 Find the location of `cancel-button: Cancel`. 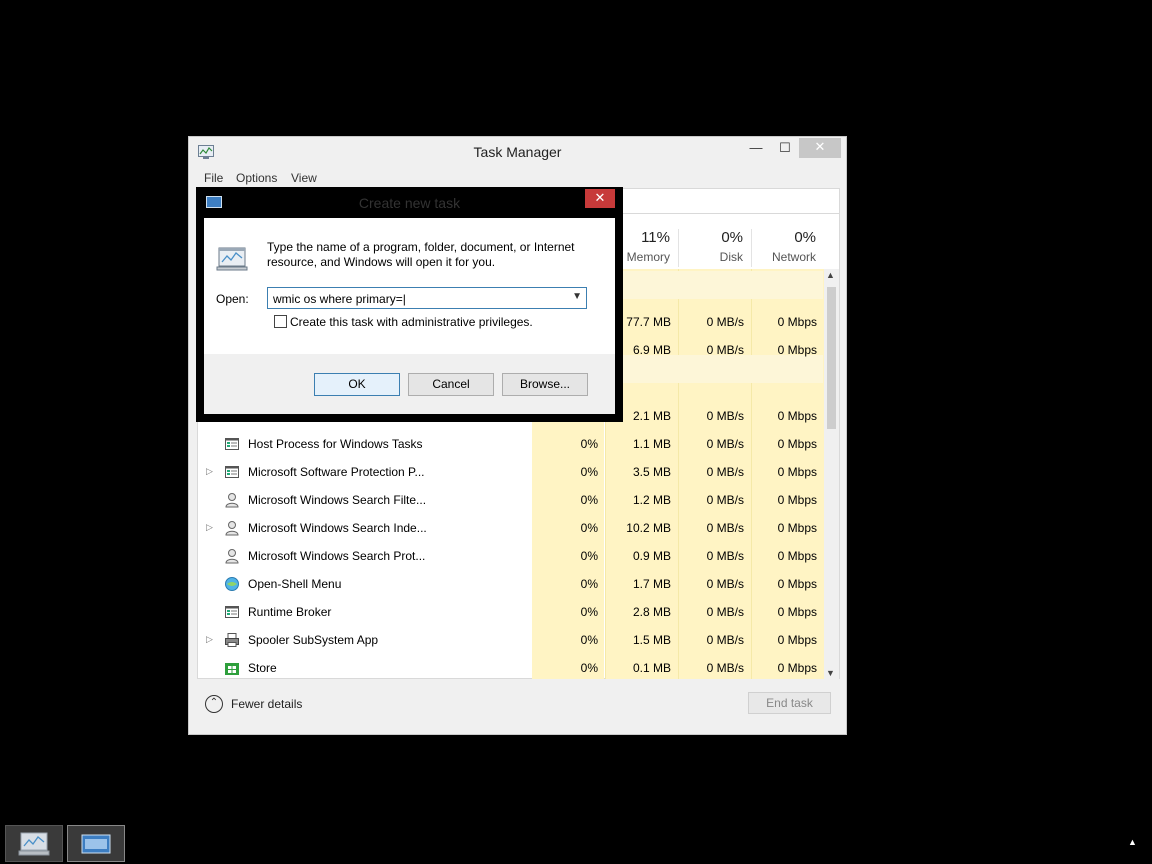

cancel-button: Cancel is located at coordinates (451, 384).